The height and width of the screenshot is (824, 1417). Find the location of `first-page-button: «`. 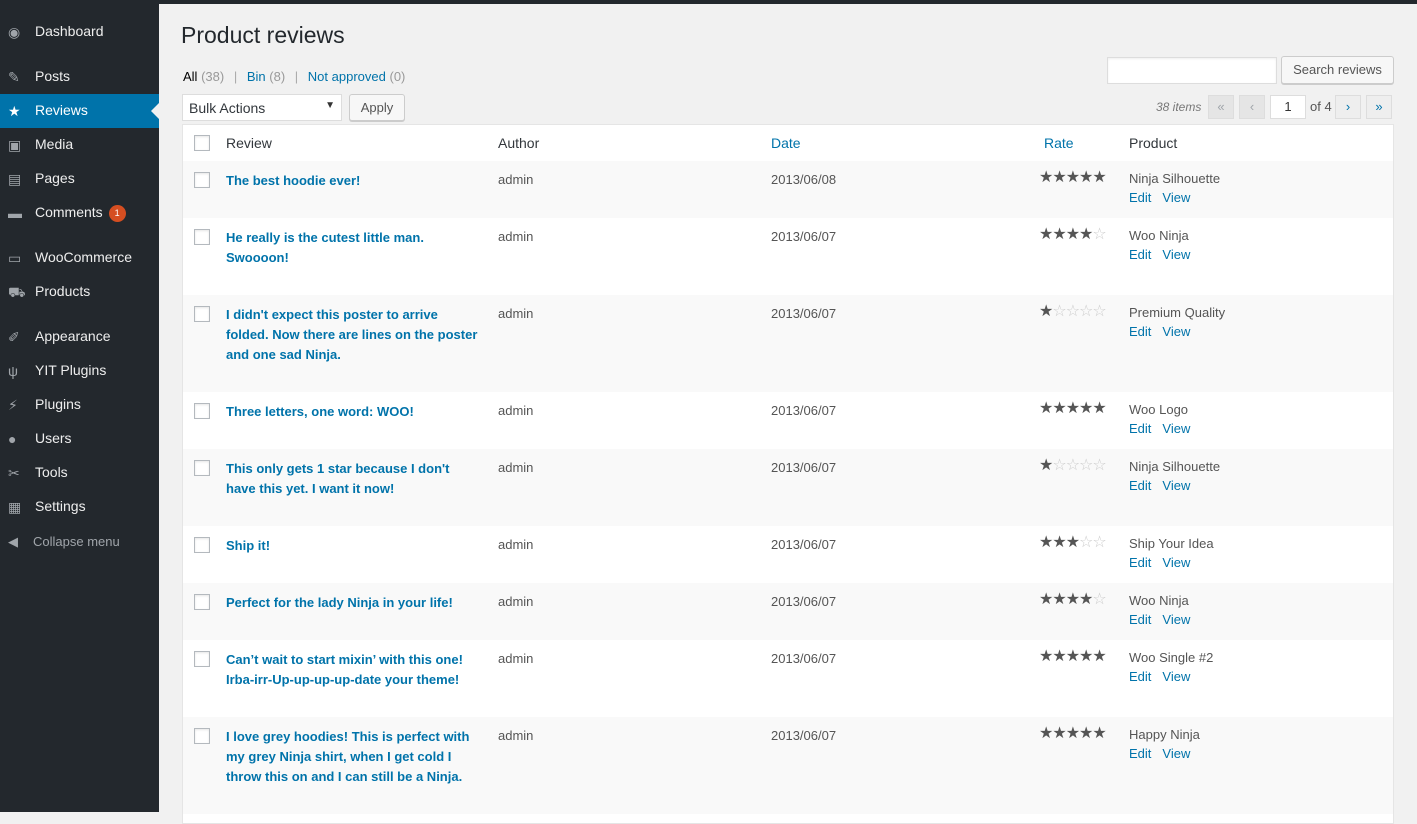

first-page-button: « is located at coordinates (1221, 107).